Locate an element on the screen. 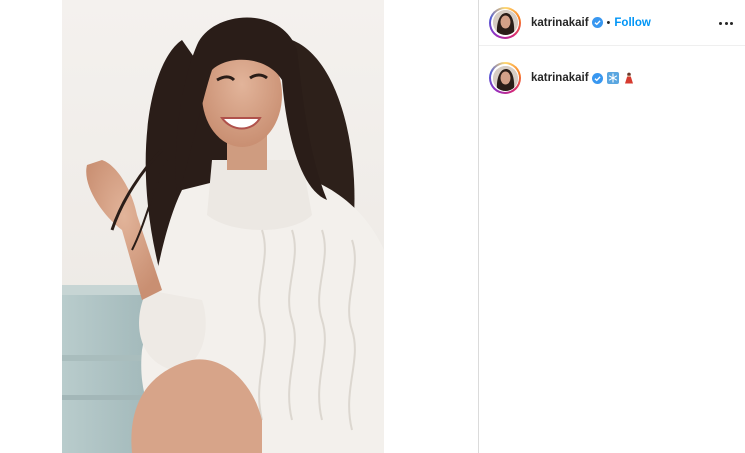  avatar-illustration is located at coordinates (505, 22).